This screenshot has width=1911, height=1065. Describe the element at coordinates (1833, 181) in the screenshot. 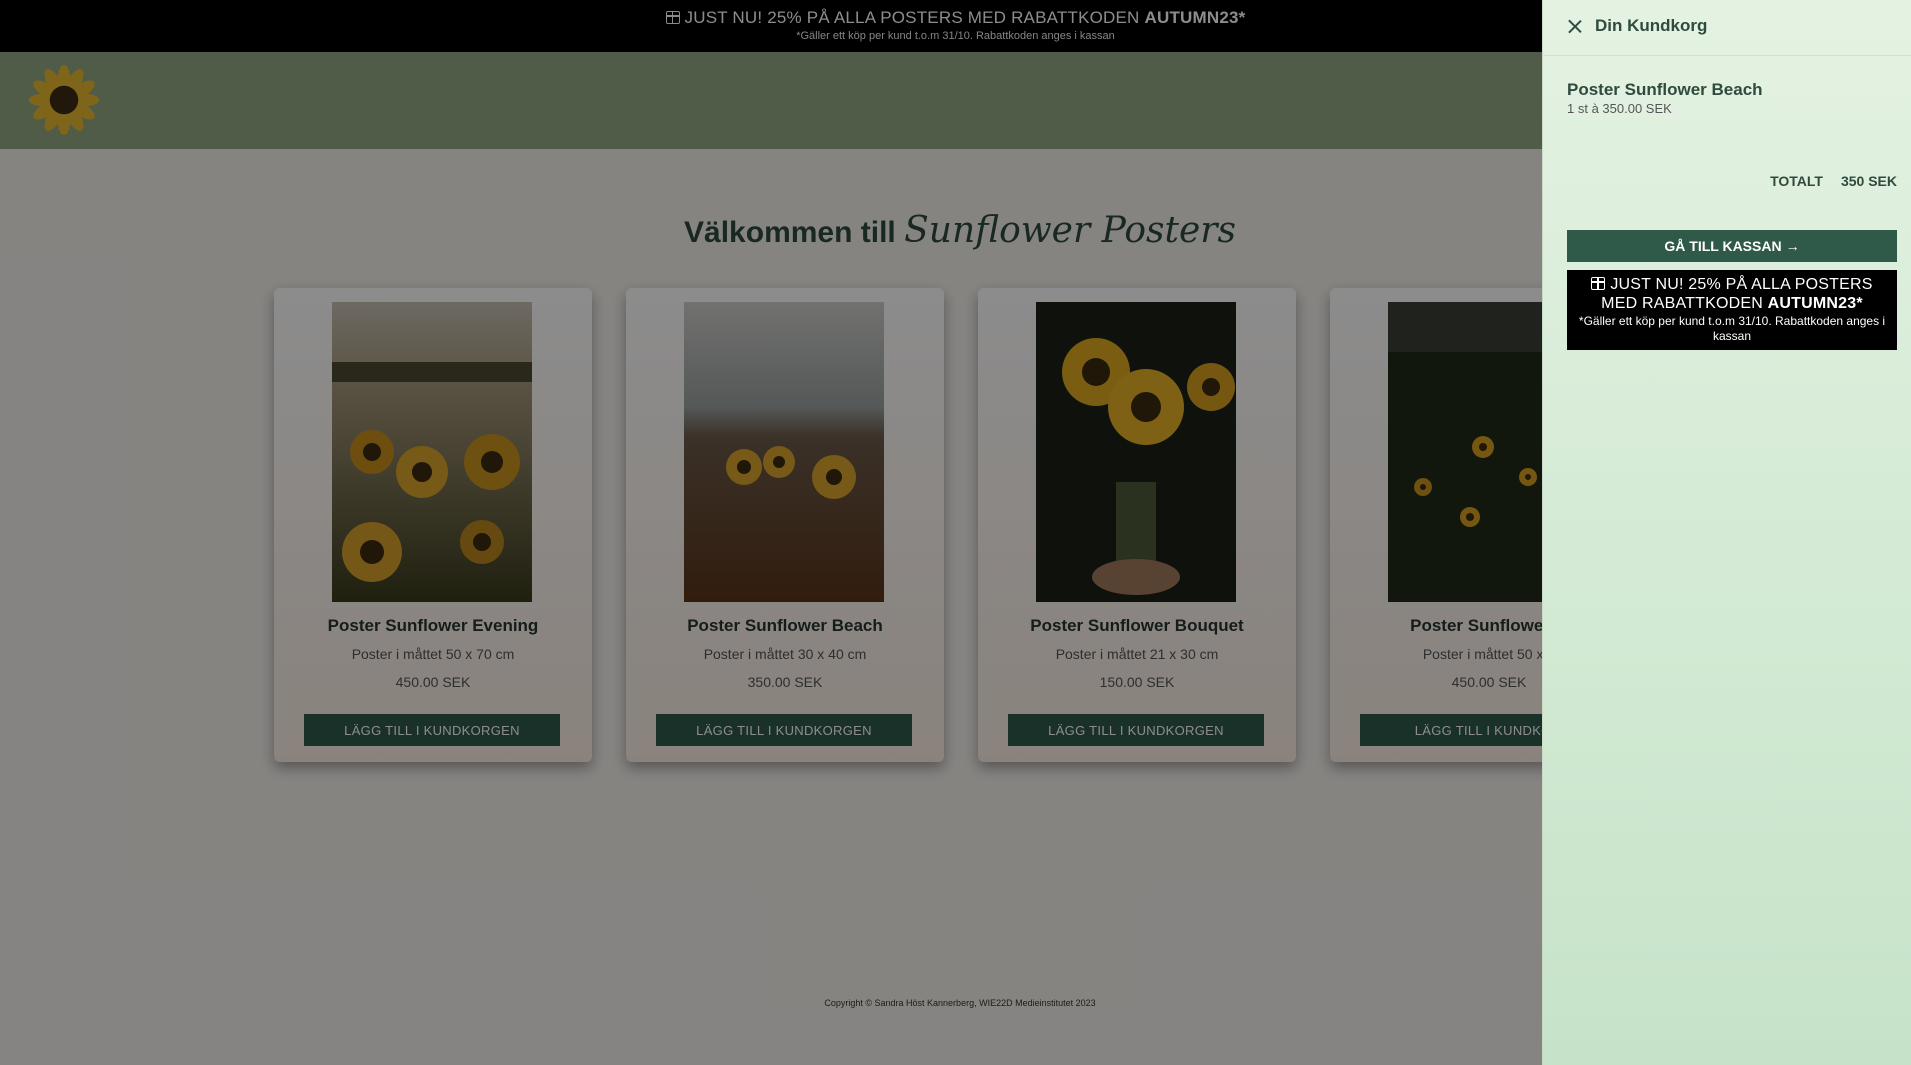

I see `cart-total: TOTALT 350 SEK` at that location.